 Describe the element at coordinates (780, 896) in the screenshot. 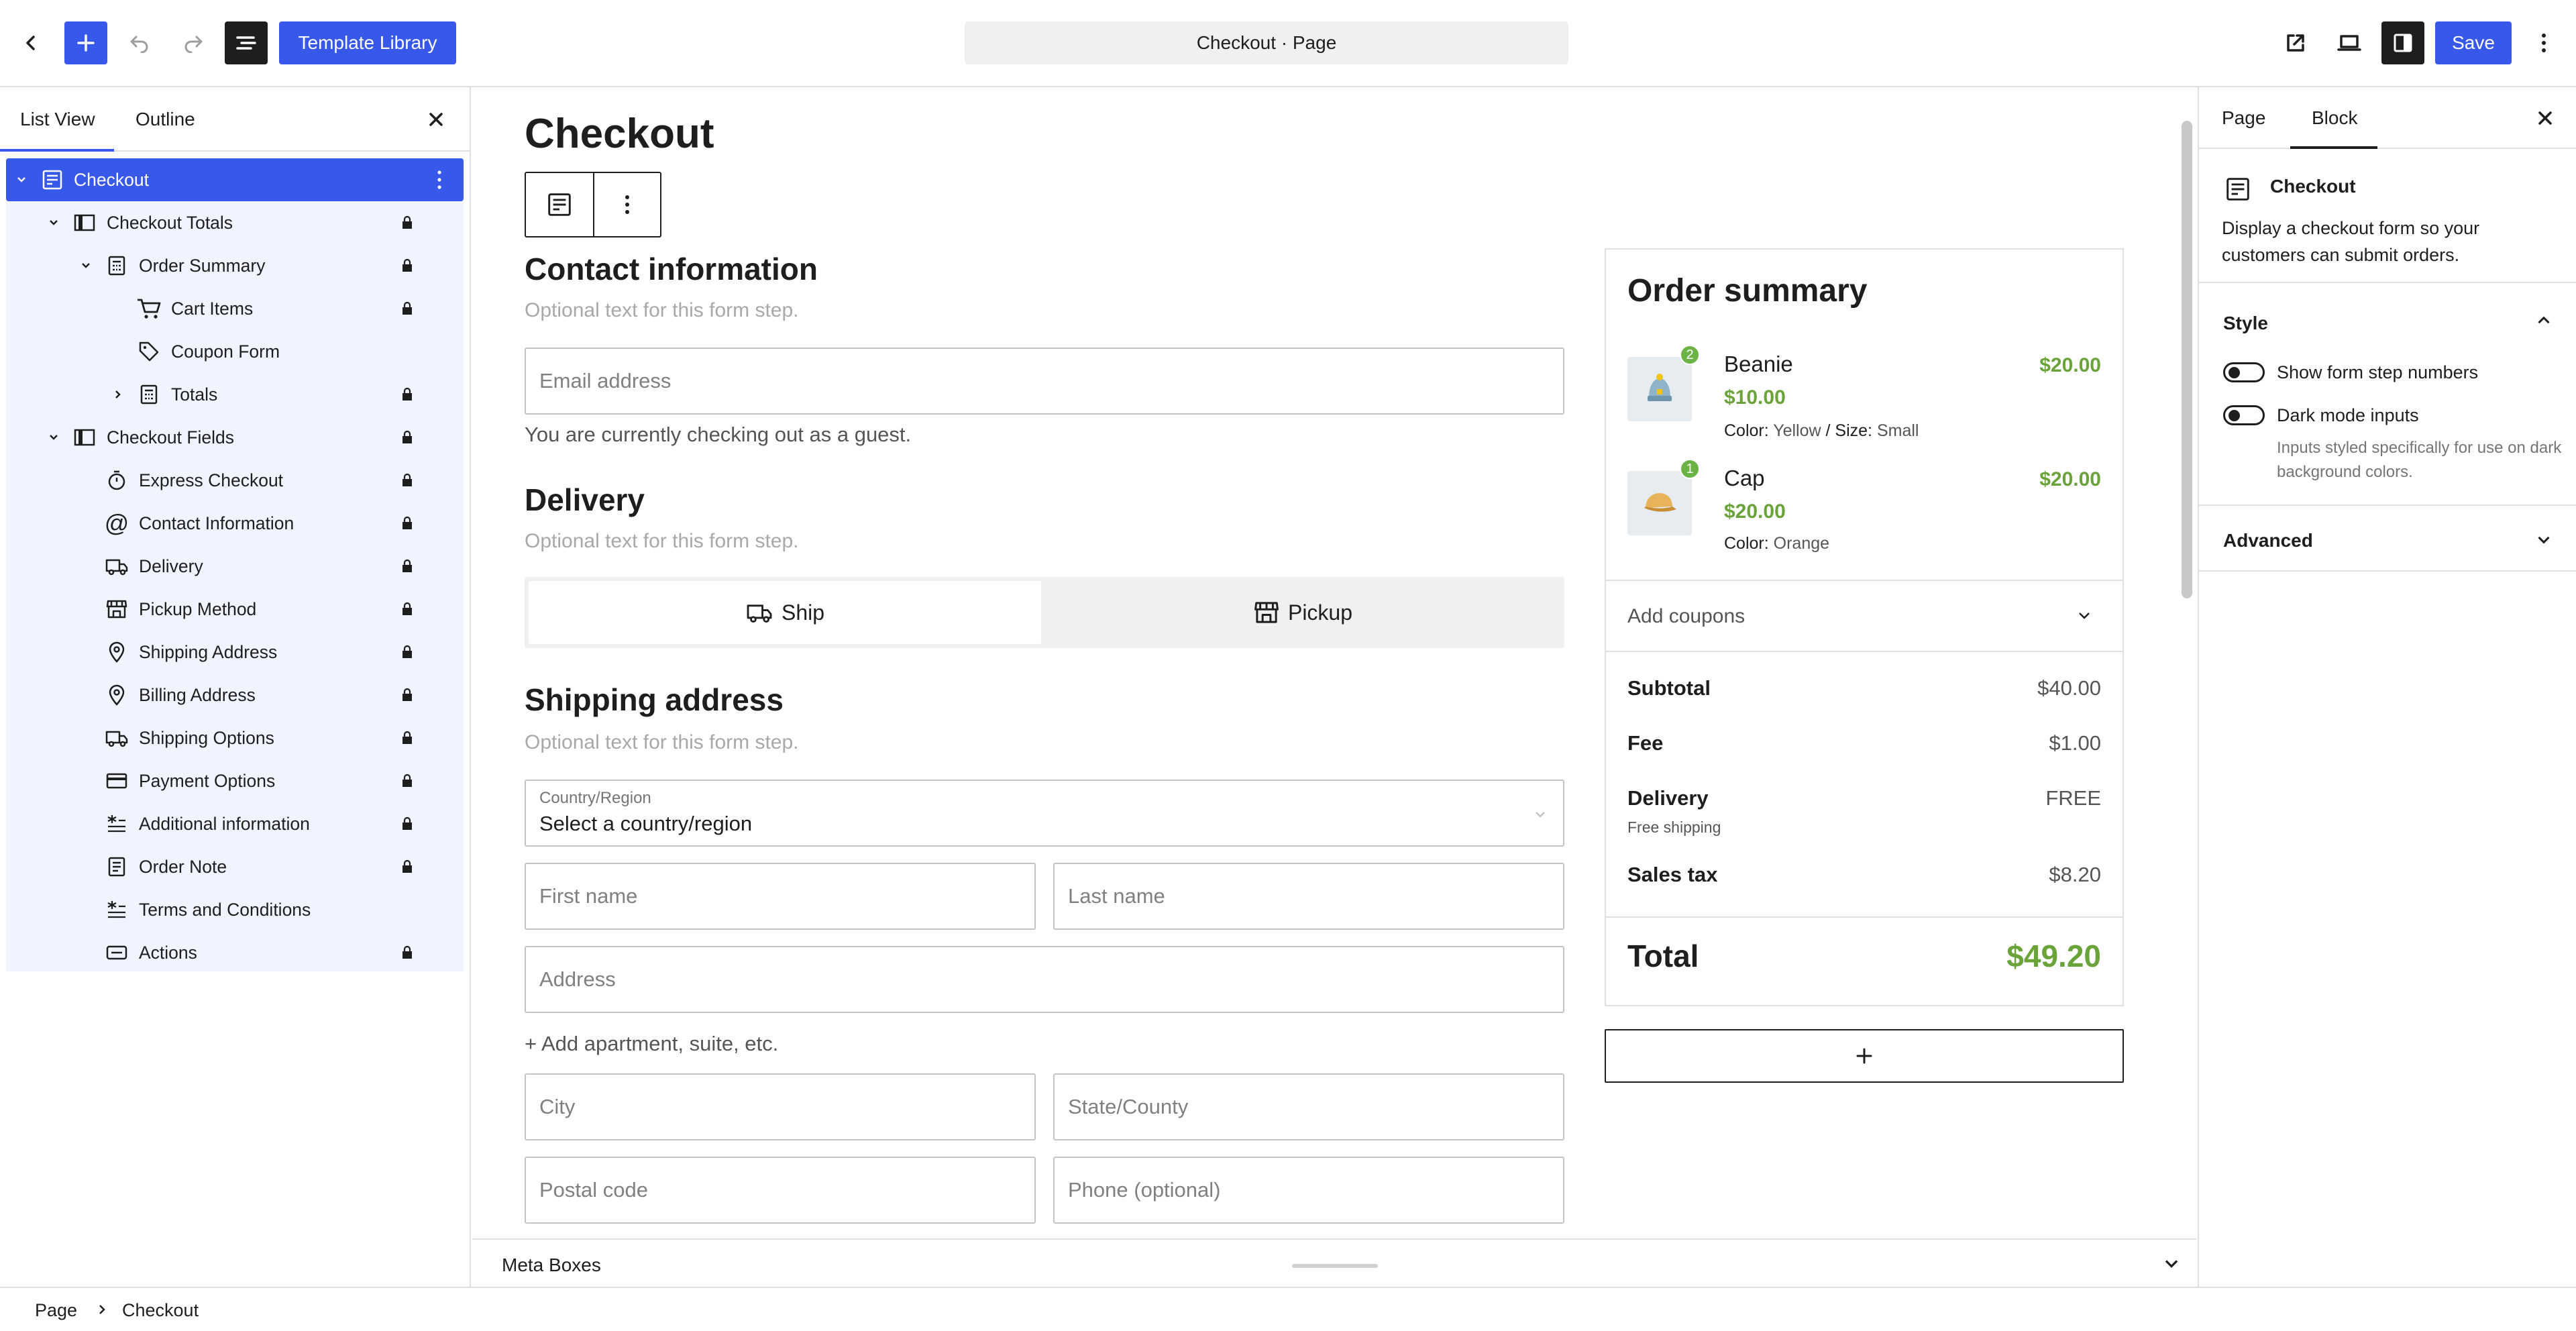

I see `first-name-field: First name` at that location.